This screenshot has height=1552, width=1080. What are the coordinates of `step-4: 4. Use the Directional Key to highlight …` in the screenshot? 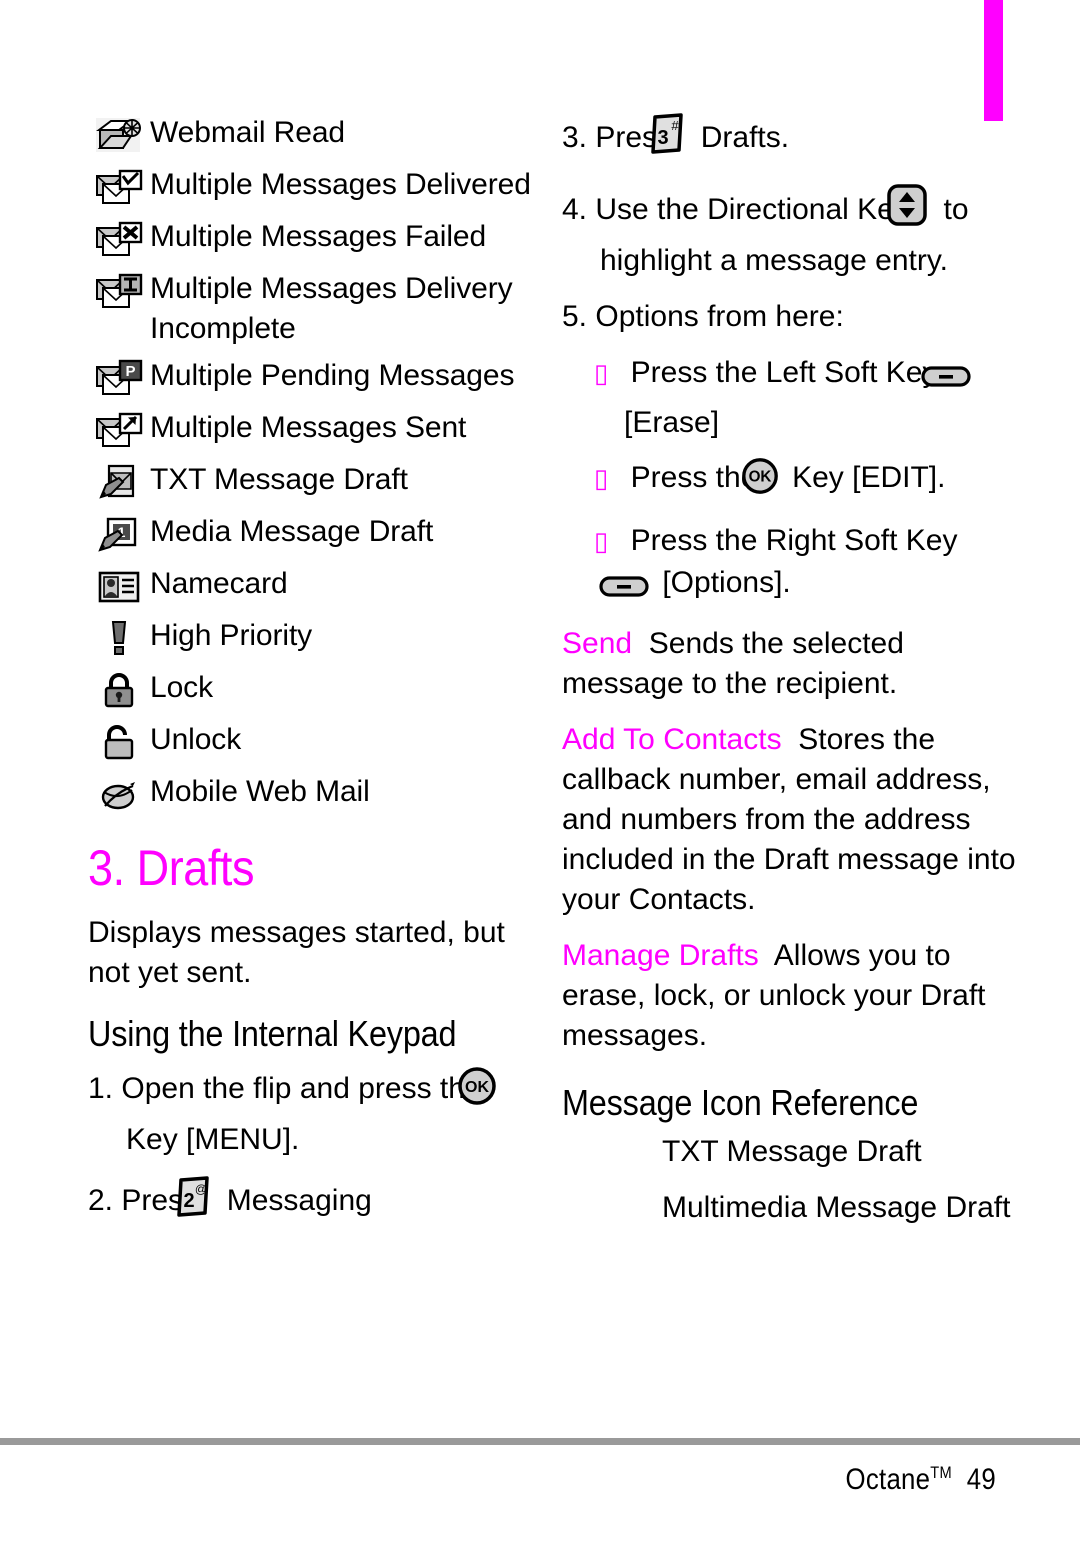 It's located at (797, 232).